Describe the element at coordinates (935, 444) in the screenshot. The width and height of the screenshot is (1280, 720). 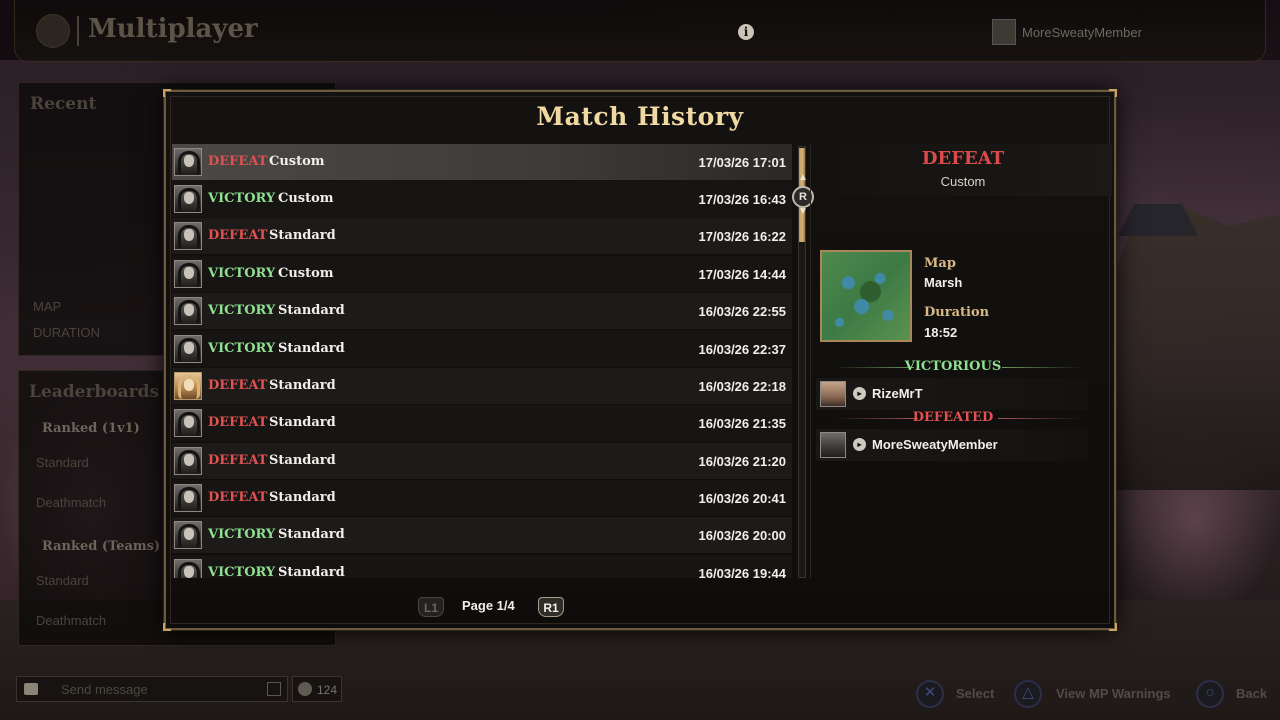
I see `player-name: MoreSweatyMember` at that location.